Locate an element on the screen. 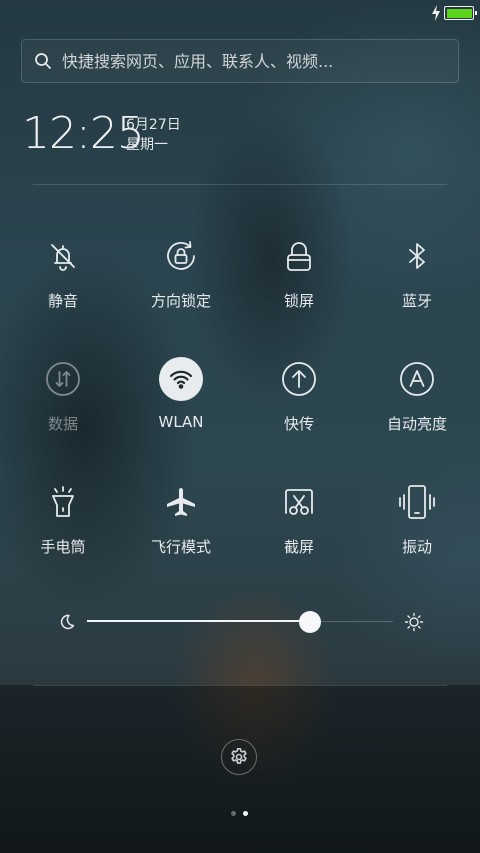 The height and width of the screenshot is (853, 480). page-indicator is located at coordinates (239, 813).